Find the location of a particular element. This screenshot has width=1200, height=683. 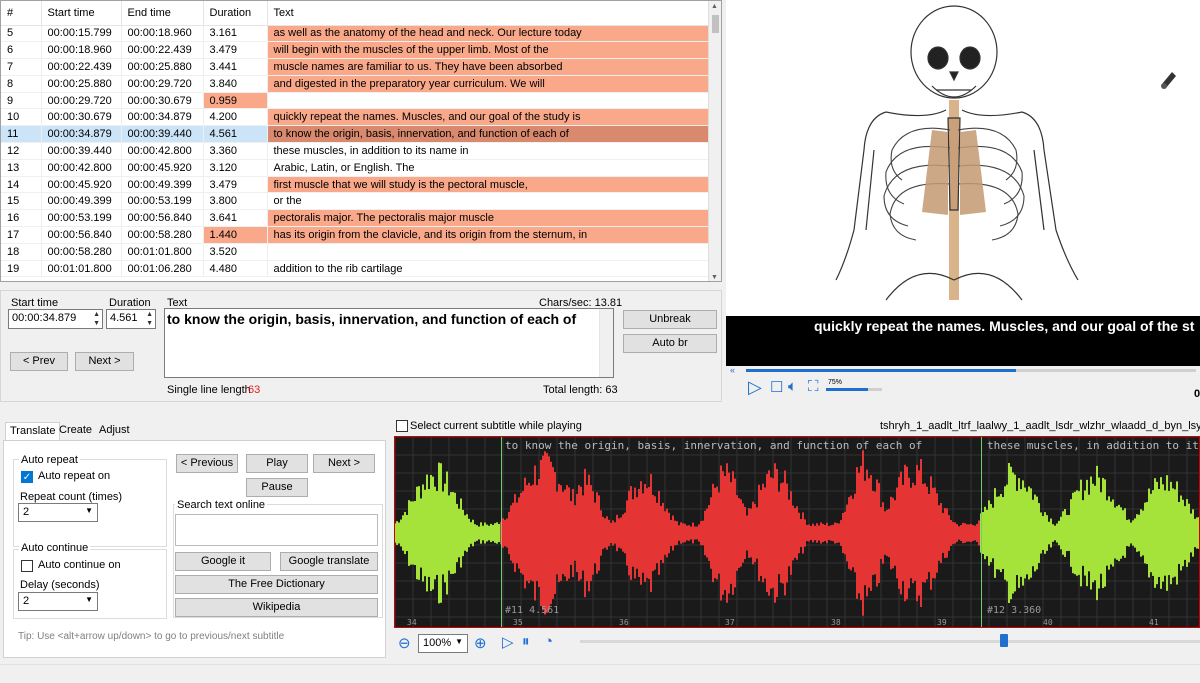

waveform-position-slider is located at coordinates (890, 641).